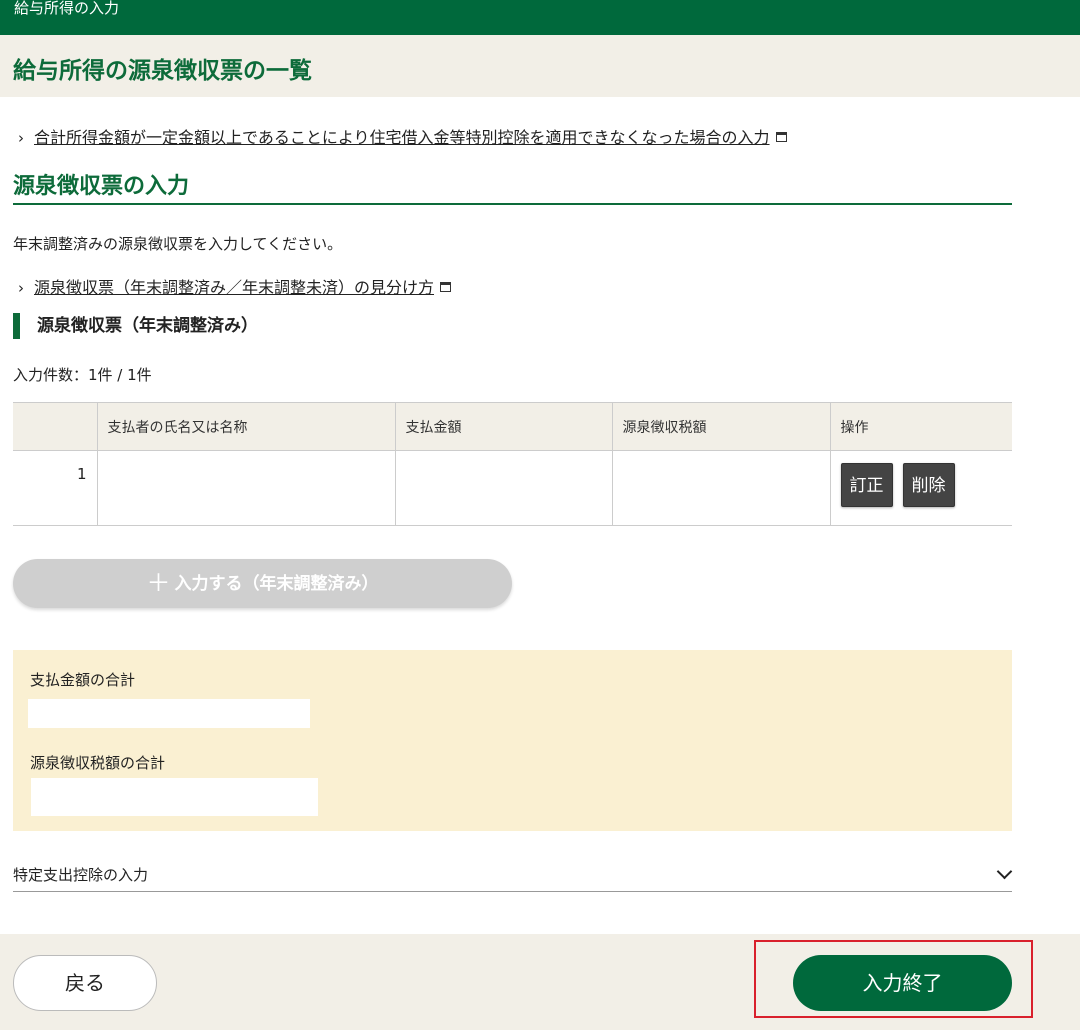 The image size is (1080, 1030). I want to click on col-amount: 支払金額, so click(503, 426).